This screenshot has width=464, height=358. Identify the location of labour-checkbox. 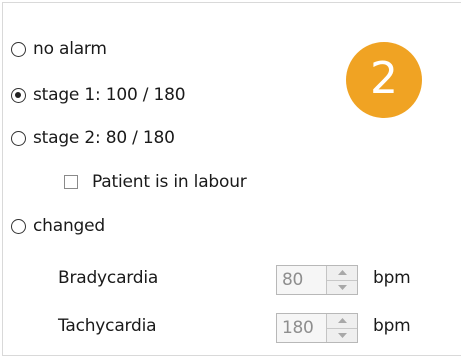
(71, 182).